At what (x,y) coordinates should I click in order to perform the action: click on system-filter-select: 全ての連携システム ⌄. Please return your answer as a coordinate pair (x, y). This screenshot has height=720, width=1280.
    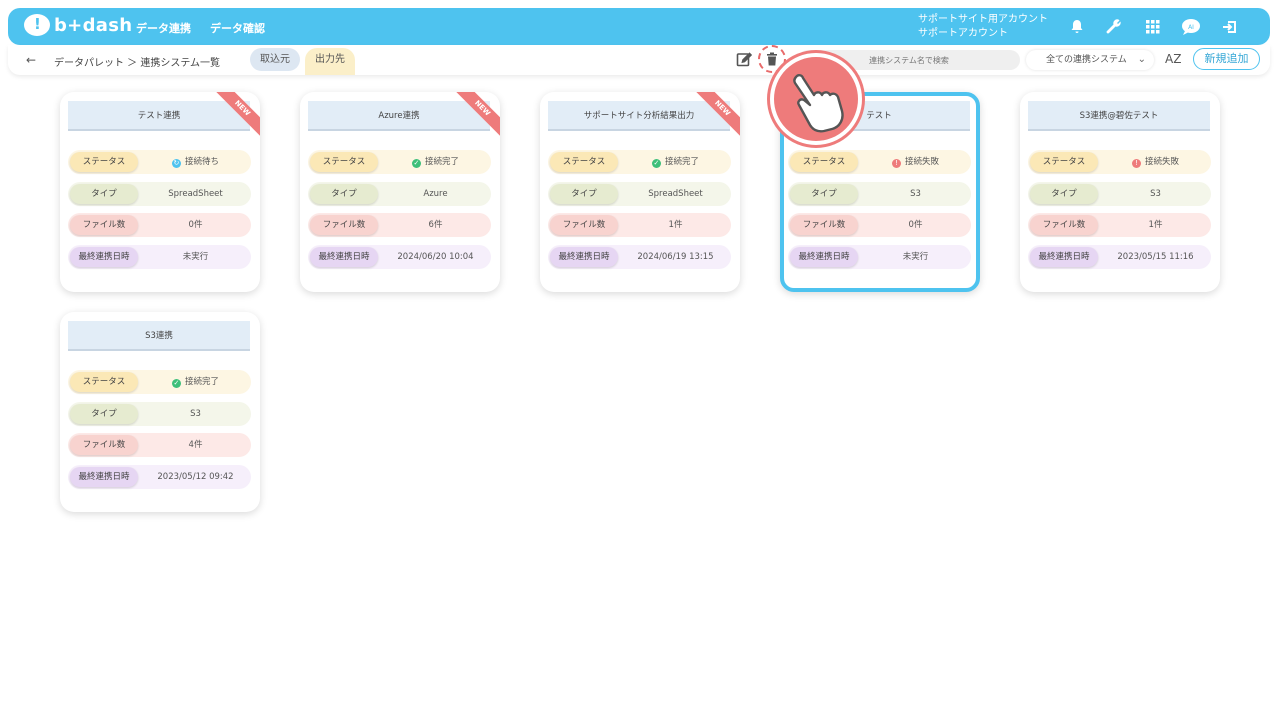
    Looking at the image, I should click on (1090, 60).